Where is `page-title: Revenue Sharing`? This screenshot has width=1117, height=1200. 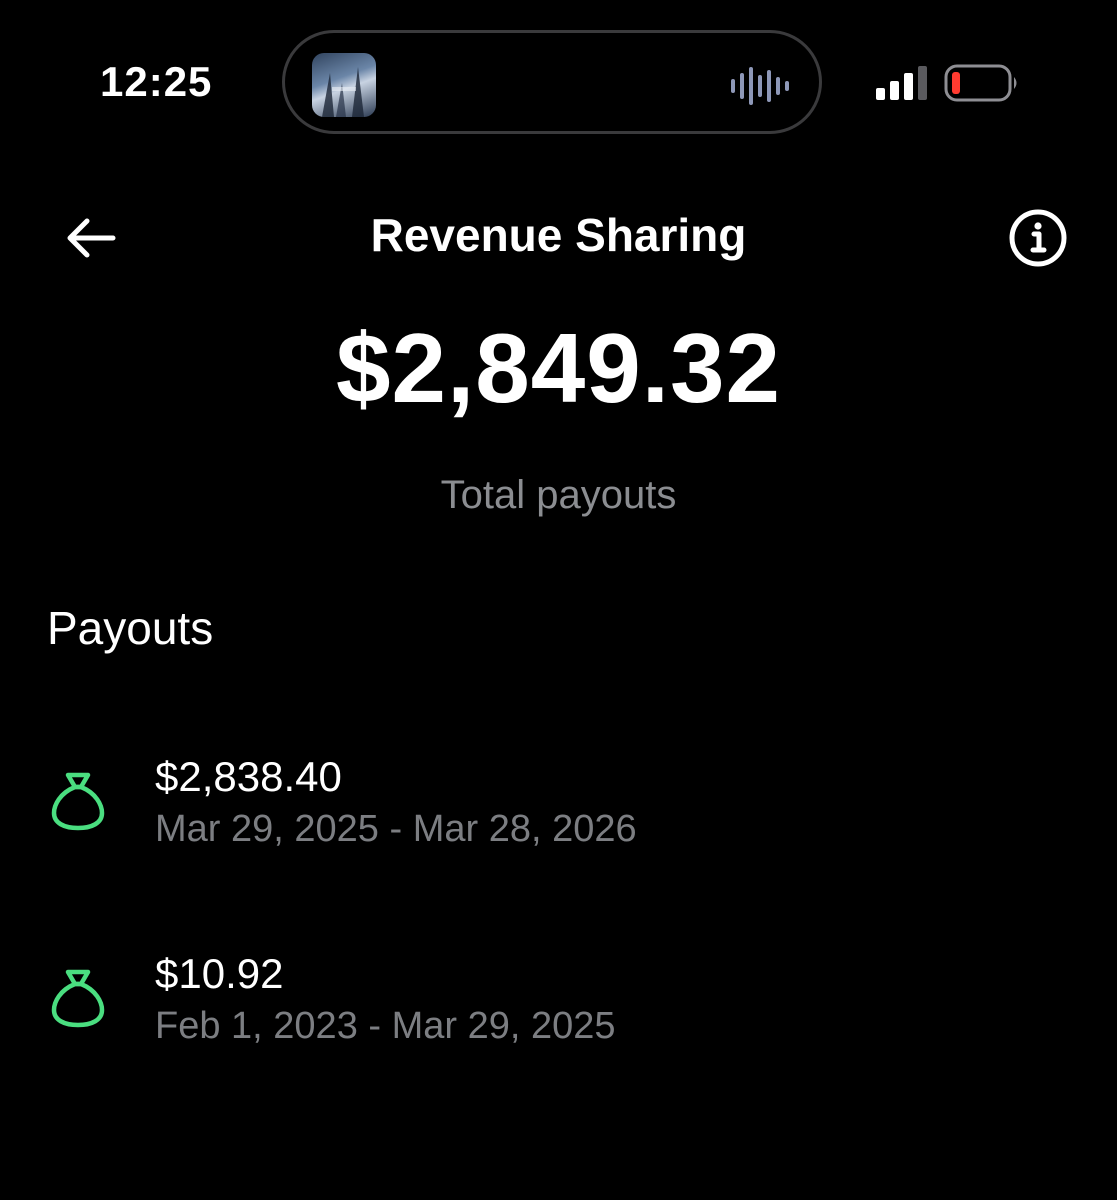
page-title: Revenue Sharing is located at coordinates (558, 235).